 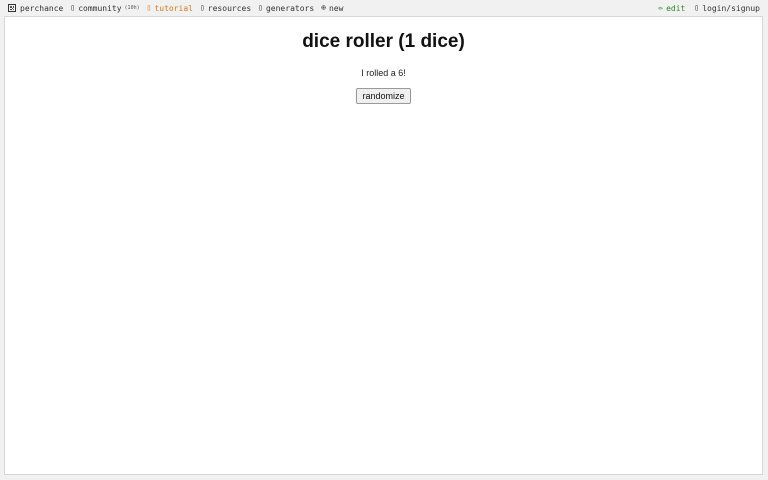 I want to click on nav-edit: ✏ edit, so click(x=671, y=8).